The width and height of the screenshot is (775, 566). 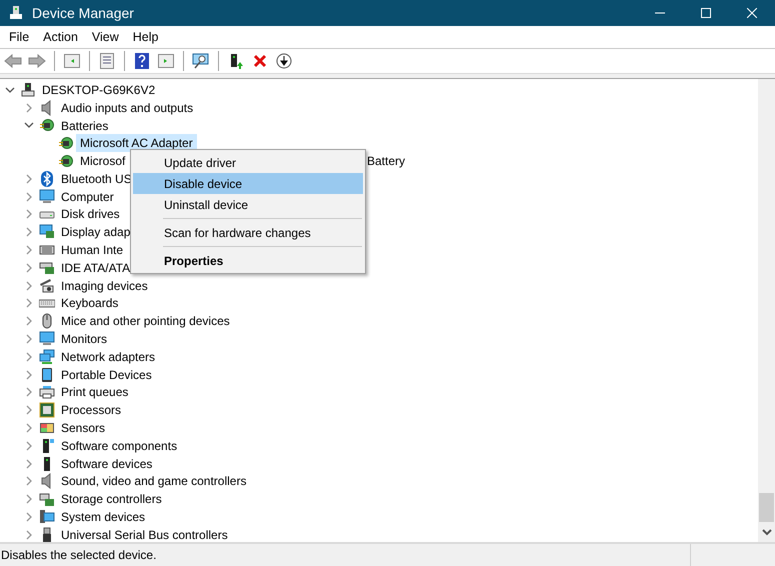 I want to click on tree-item: Batteries, so click(x=84, y=125).